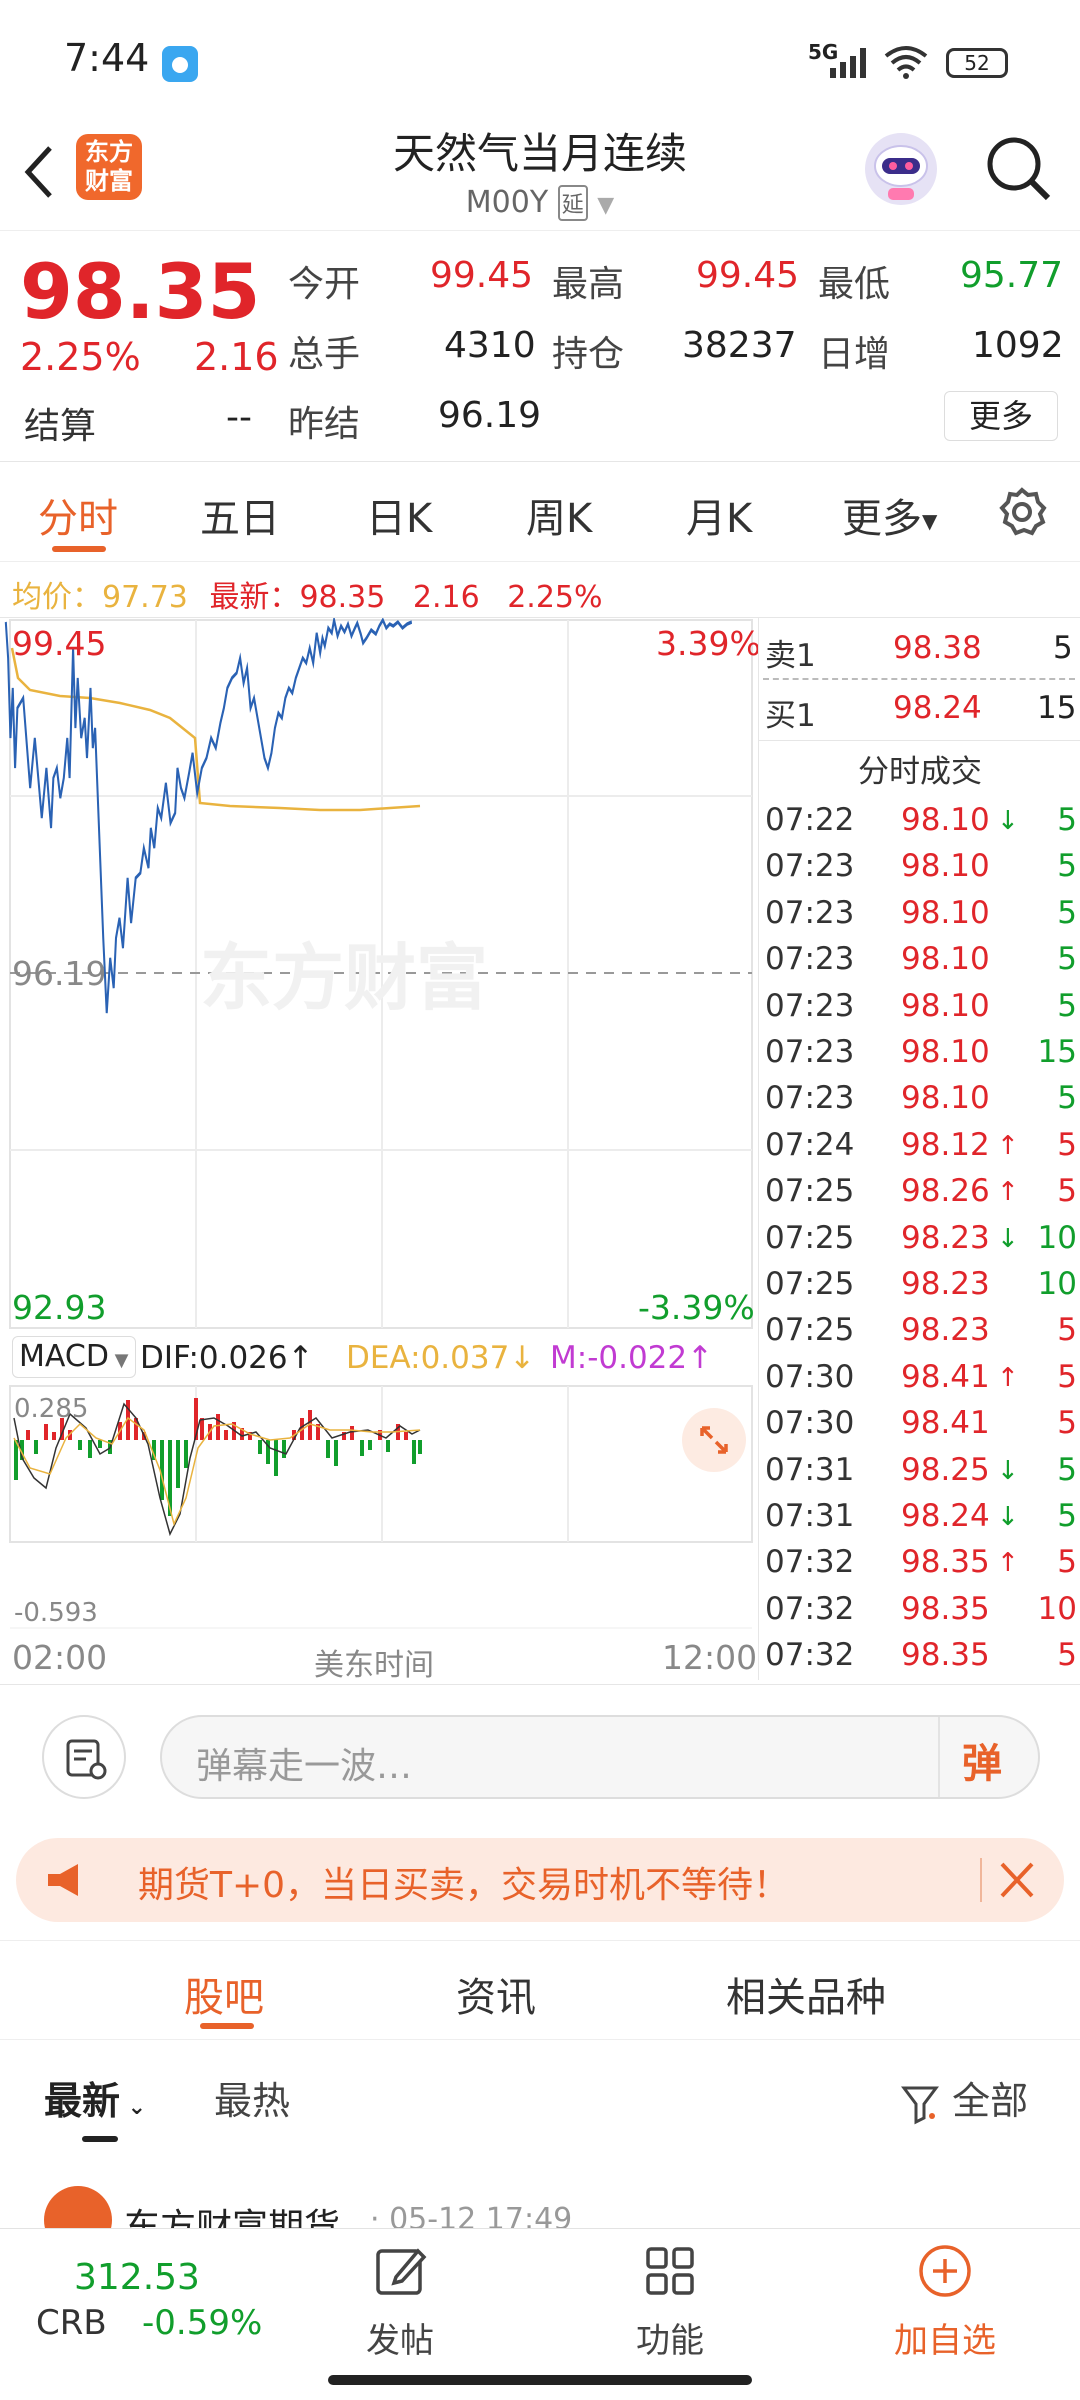  What do you see at coordinates (990, 2101) in the screenshot?
I see `filter-label: 全部` at bounding box center [990, 2101].